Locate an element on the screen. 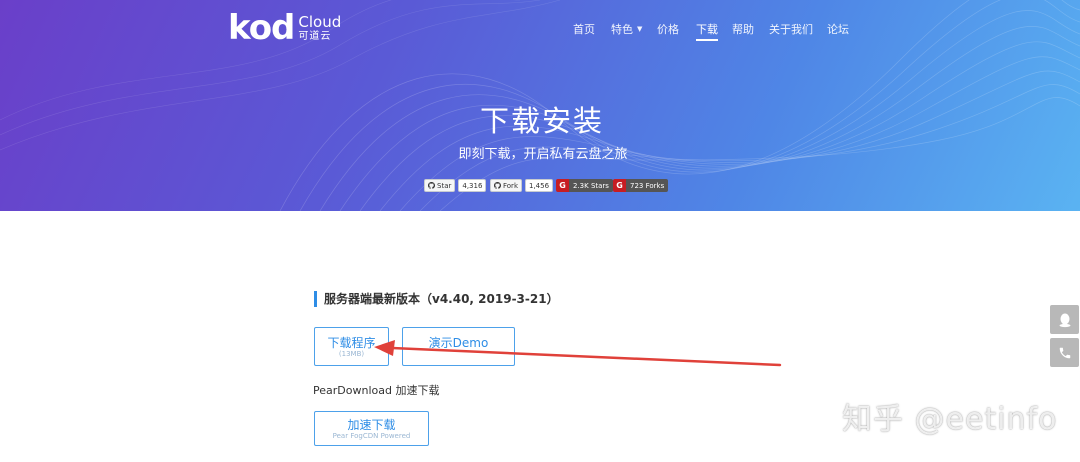 The width and height of the screenshot is (1080, 462). phone-contact-button is located at coordinates (1064, 352).